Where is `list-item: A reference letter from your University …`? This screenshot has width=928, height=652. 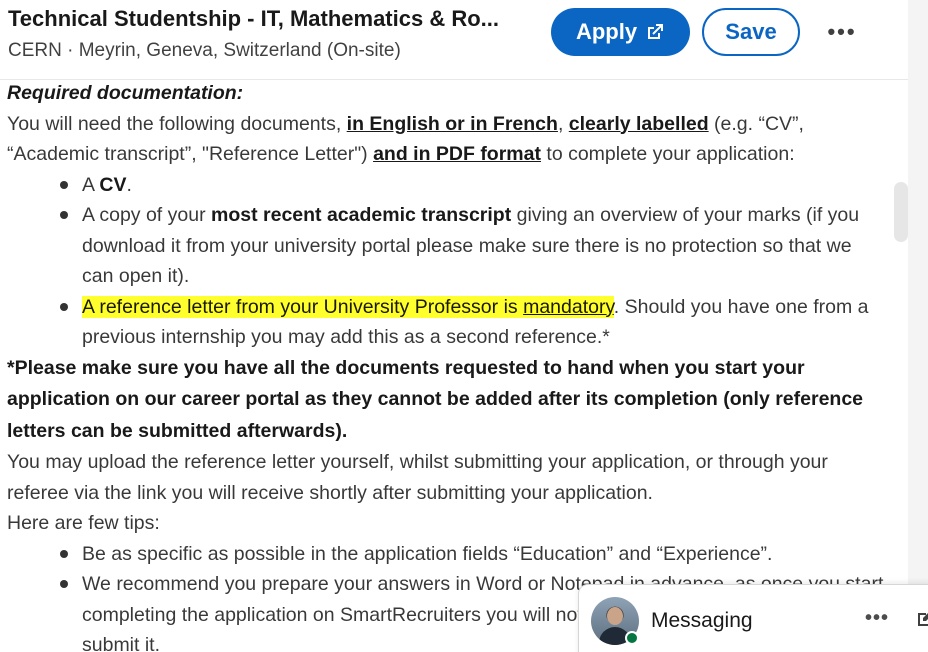
list-item: A reference letter from your University … is located at coordinates (447, 322).